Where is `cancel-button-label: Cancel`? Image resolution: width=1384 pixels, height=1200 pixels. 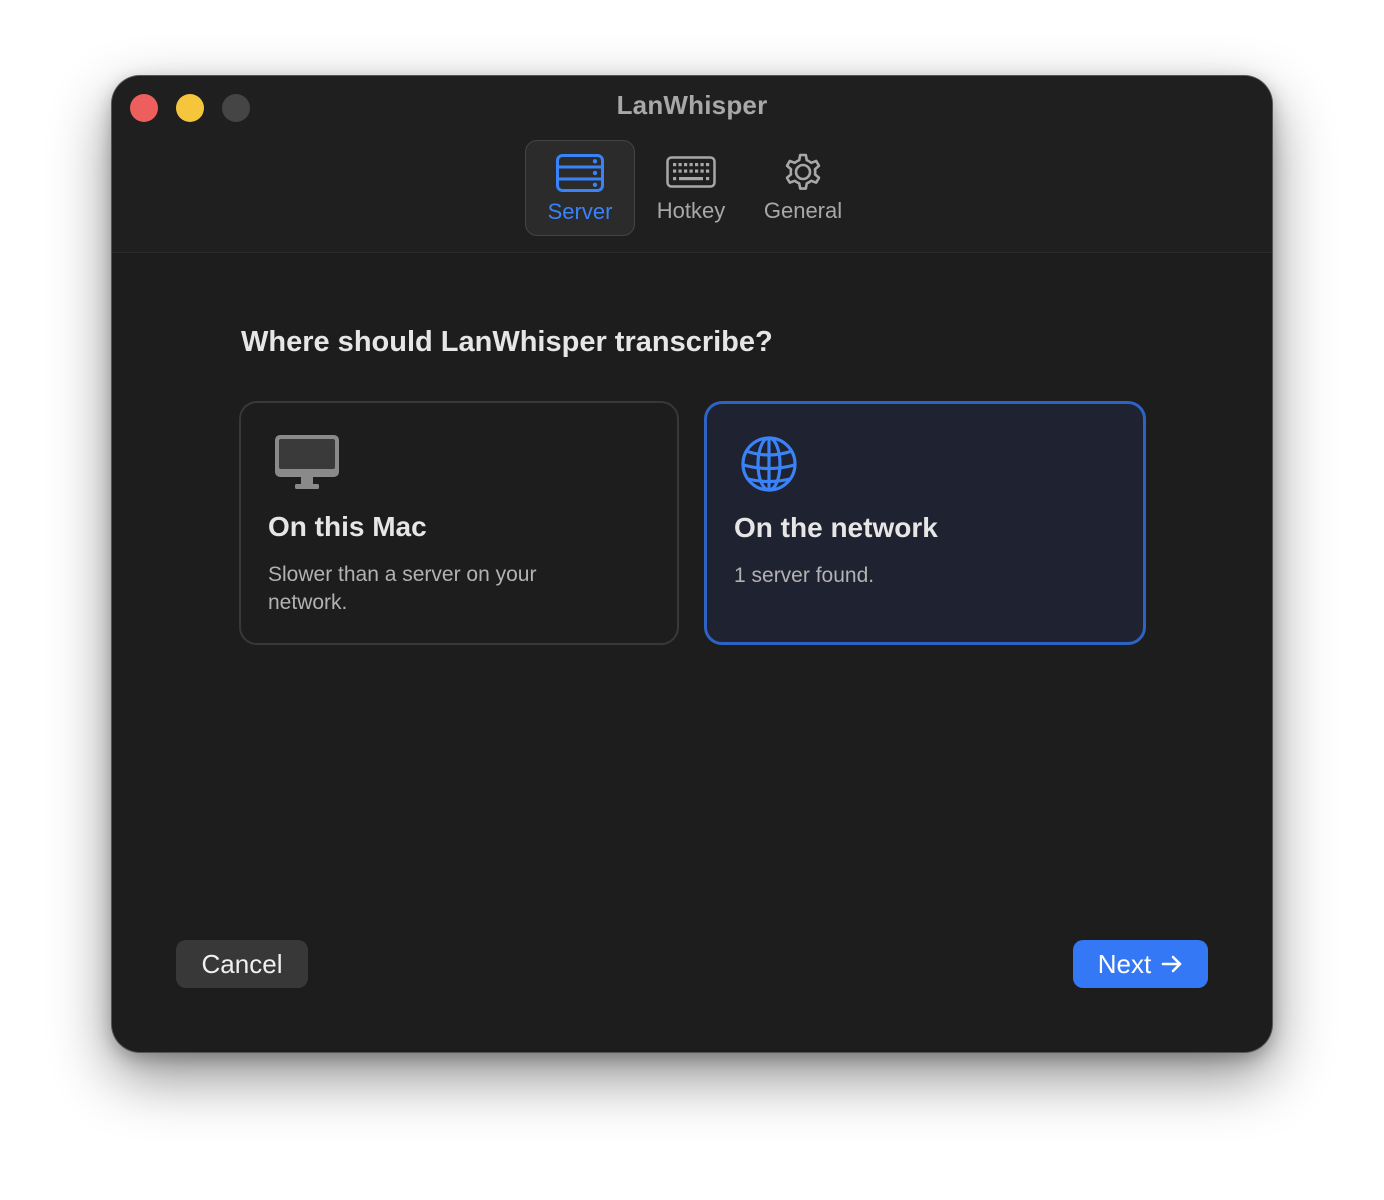
cancel-button-label: Cancel is located at coordinates (242, 963).